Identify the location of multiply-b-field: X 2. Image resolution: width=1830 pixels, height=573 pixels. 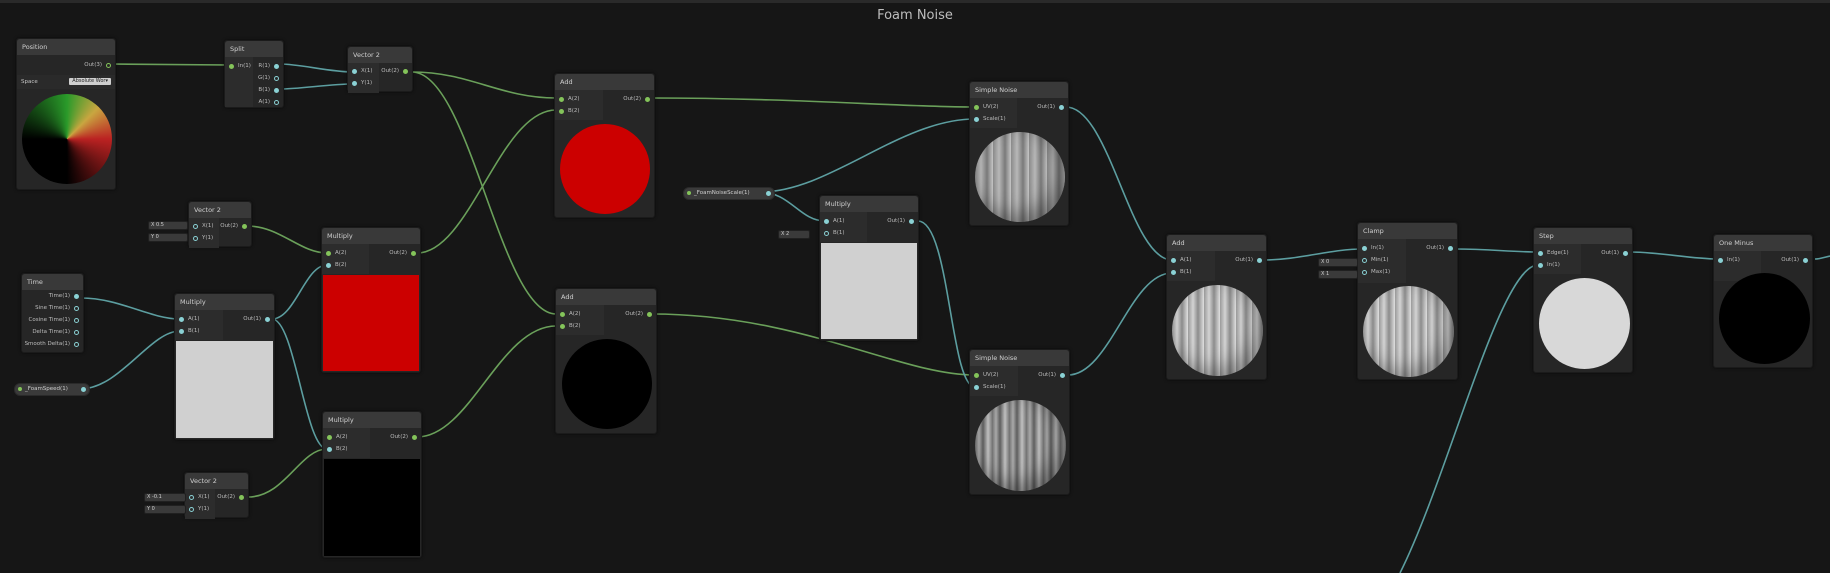
(794, 234).